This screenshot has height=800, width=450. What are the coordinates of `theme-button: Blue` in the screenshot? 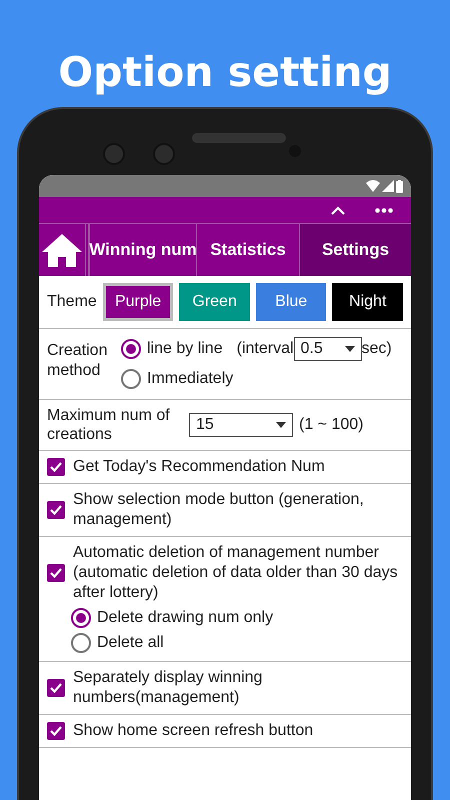 It's located at (291, 302).